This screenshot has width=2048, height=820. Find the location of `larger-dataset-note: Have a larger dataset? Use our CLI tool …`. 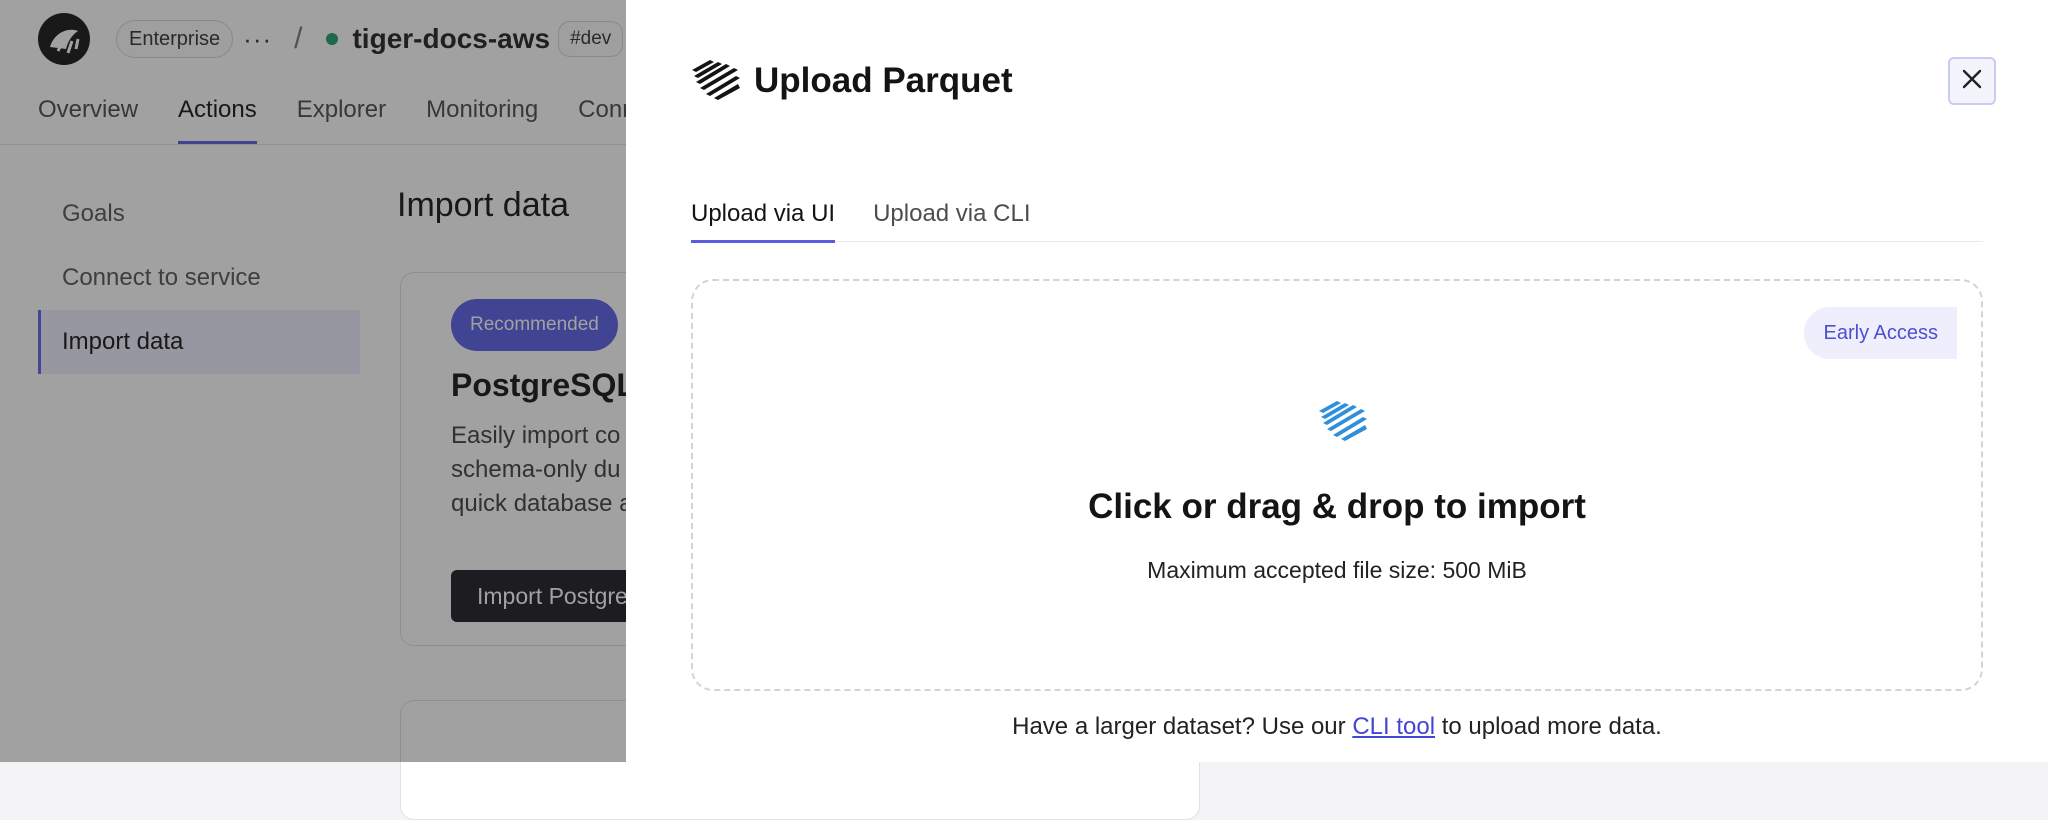

larger-dataset-note: Have a larger dataset? Use our CLI tool … is located at coordinates (1337, 727).